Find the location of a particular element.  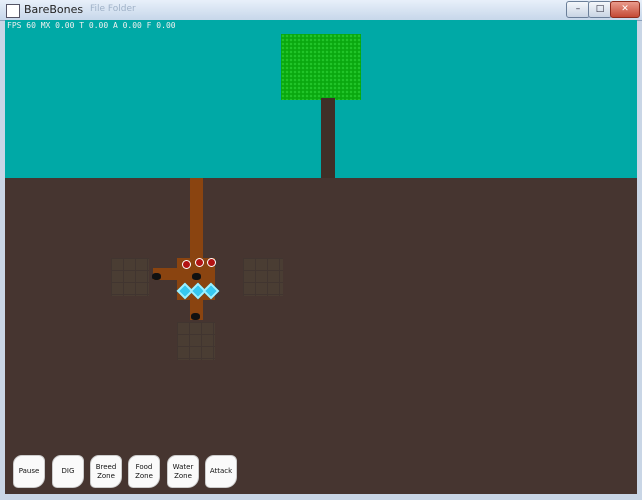

pause-button: Pause is located at coordinates (29, 471).